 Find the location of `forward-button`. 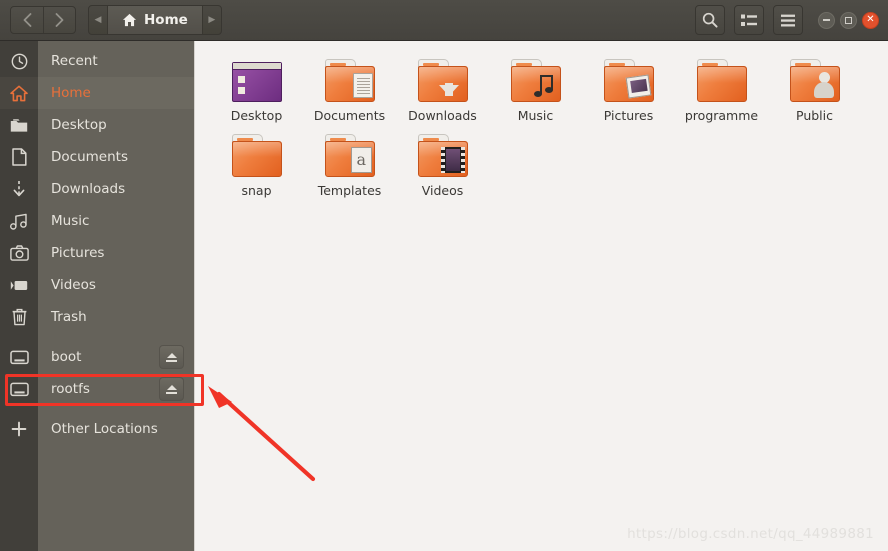

forward-button is located at coordinates (59, 20).